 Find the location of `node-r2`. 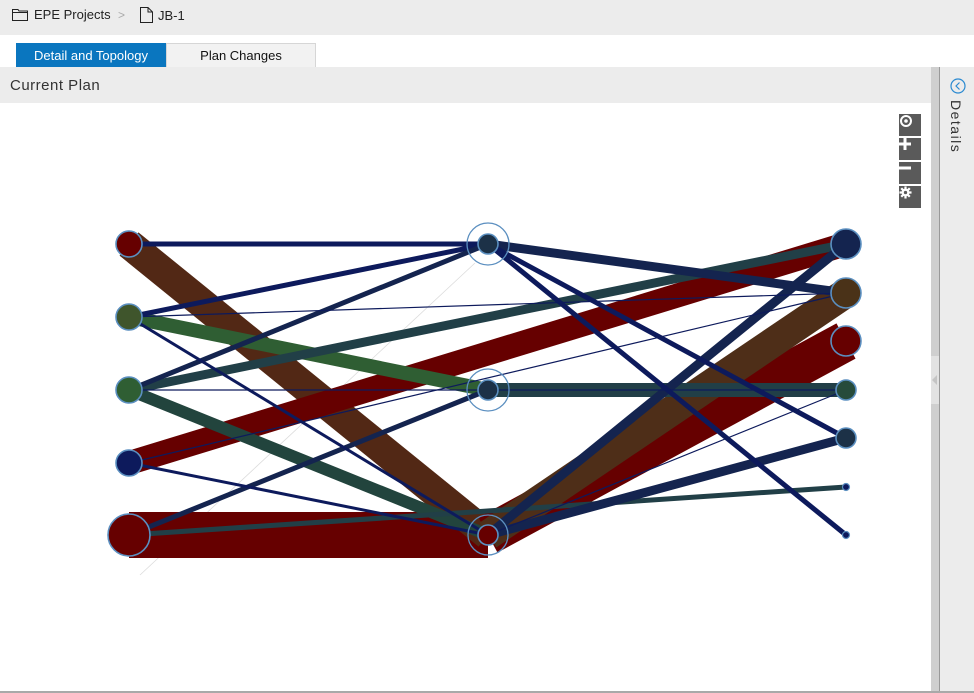

node-r2 is located at coordinates (846, 293).